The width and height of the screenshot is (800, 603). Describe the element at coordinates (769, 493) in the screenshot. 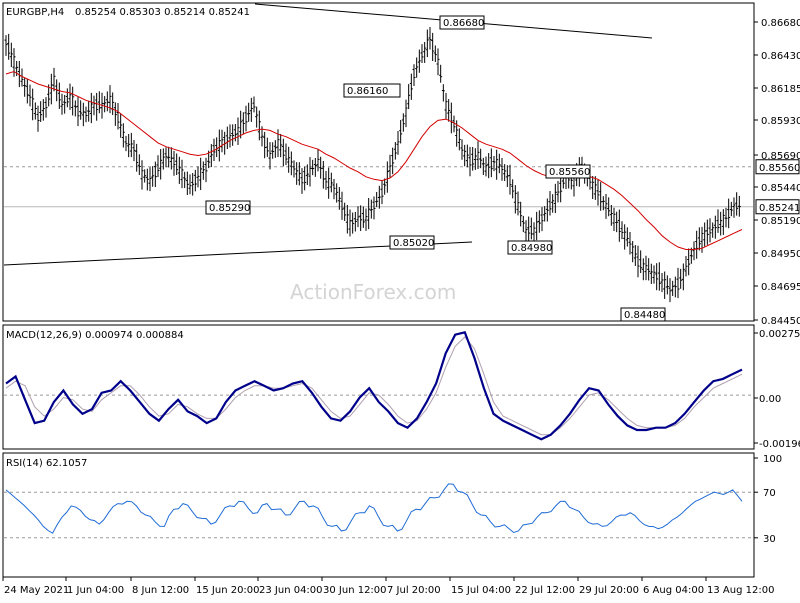

I see `rsi-tick-label: 70` at that location.